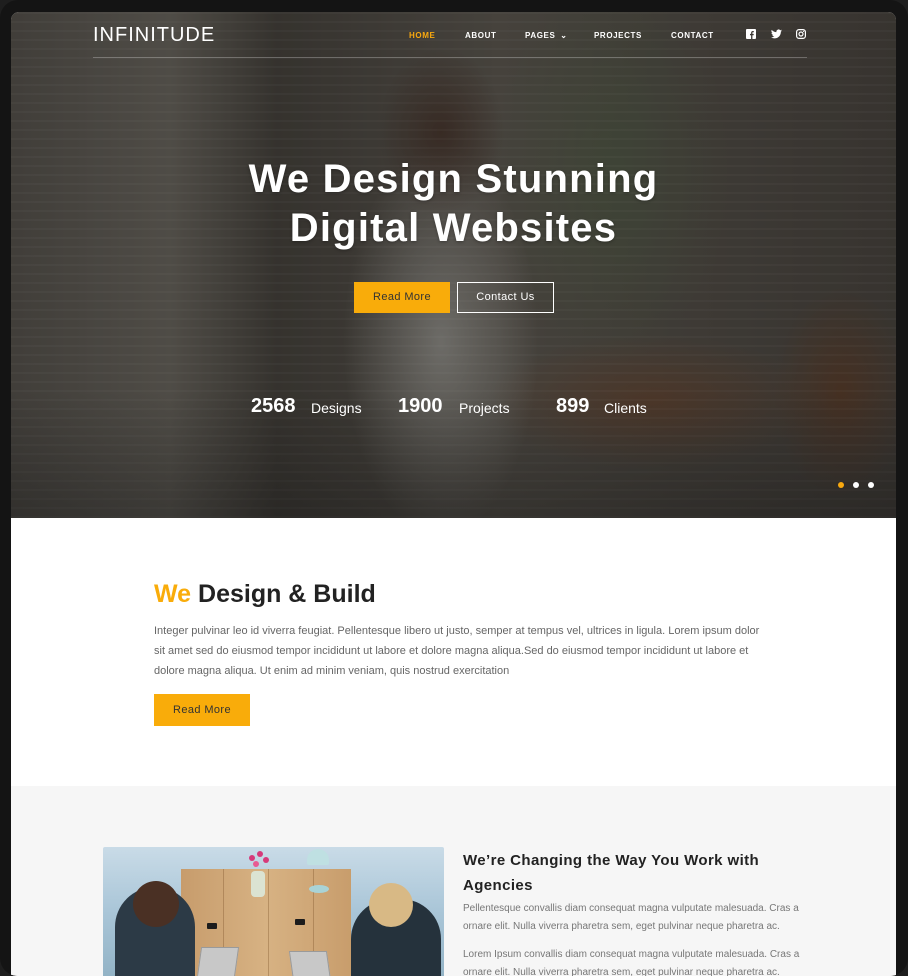  Describe the element at coordinates (505, 297) in the screenshot. I see `hero-contact-us-button: Contact Us` at that location.